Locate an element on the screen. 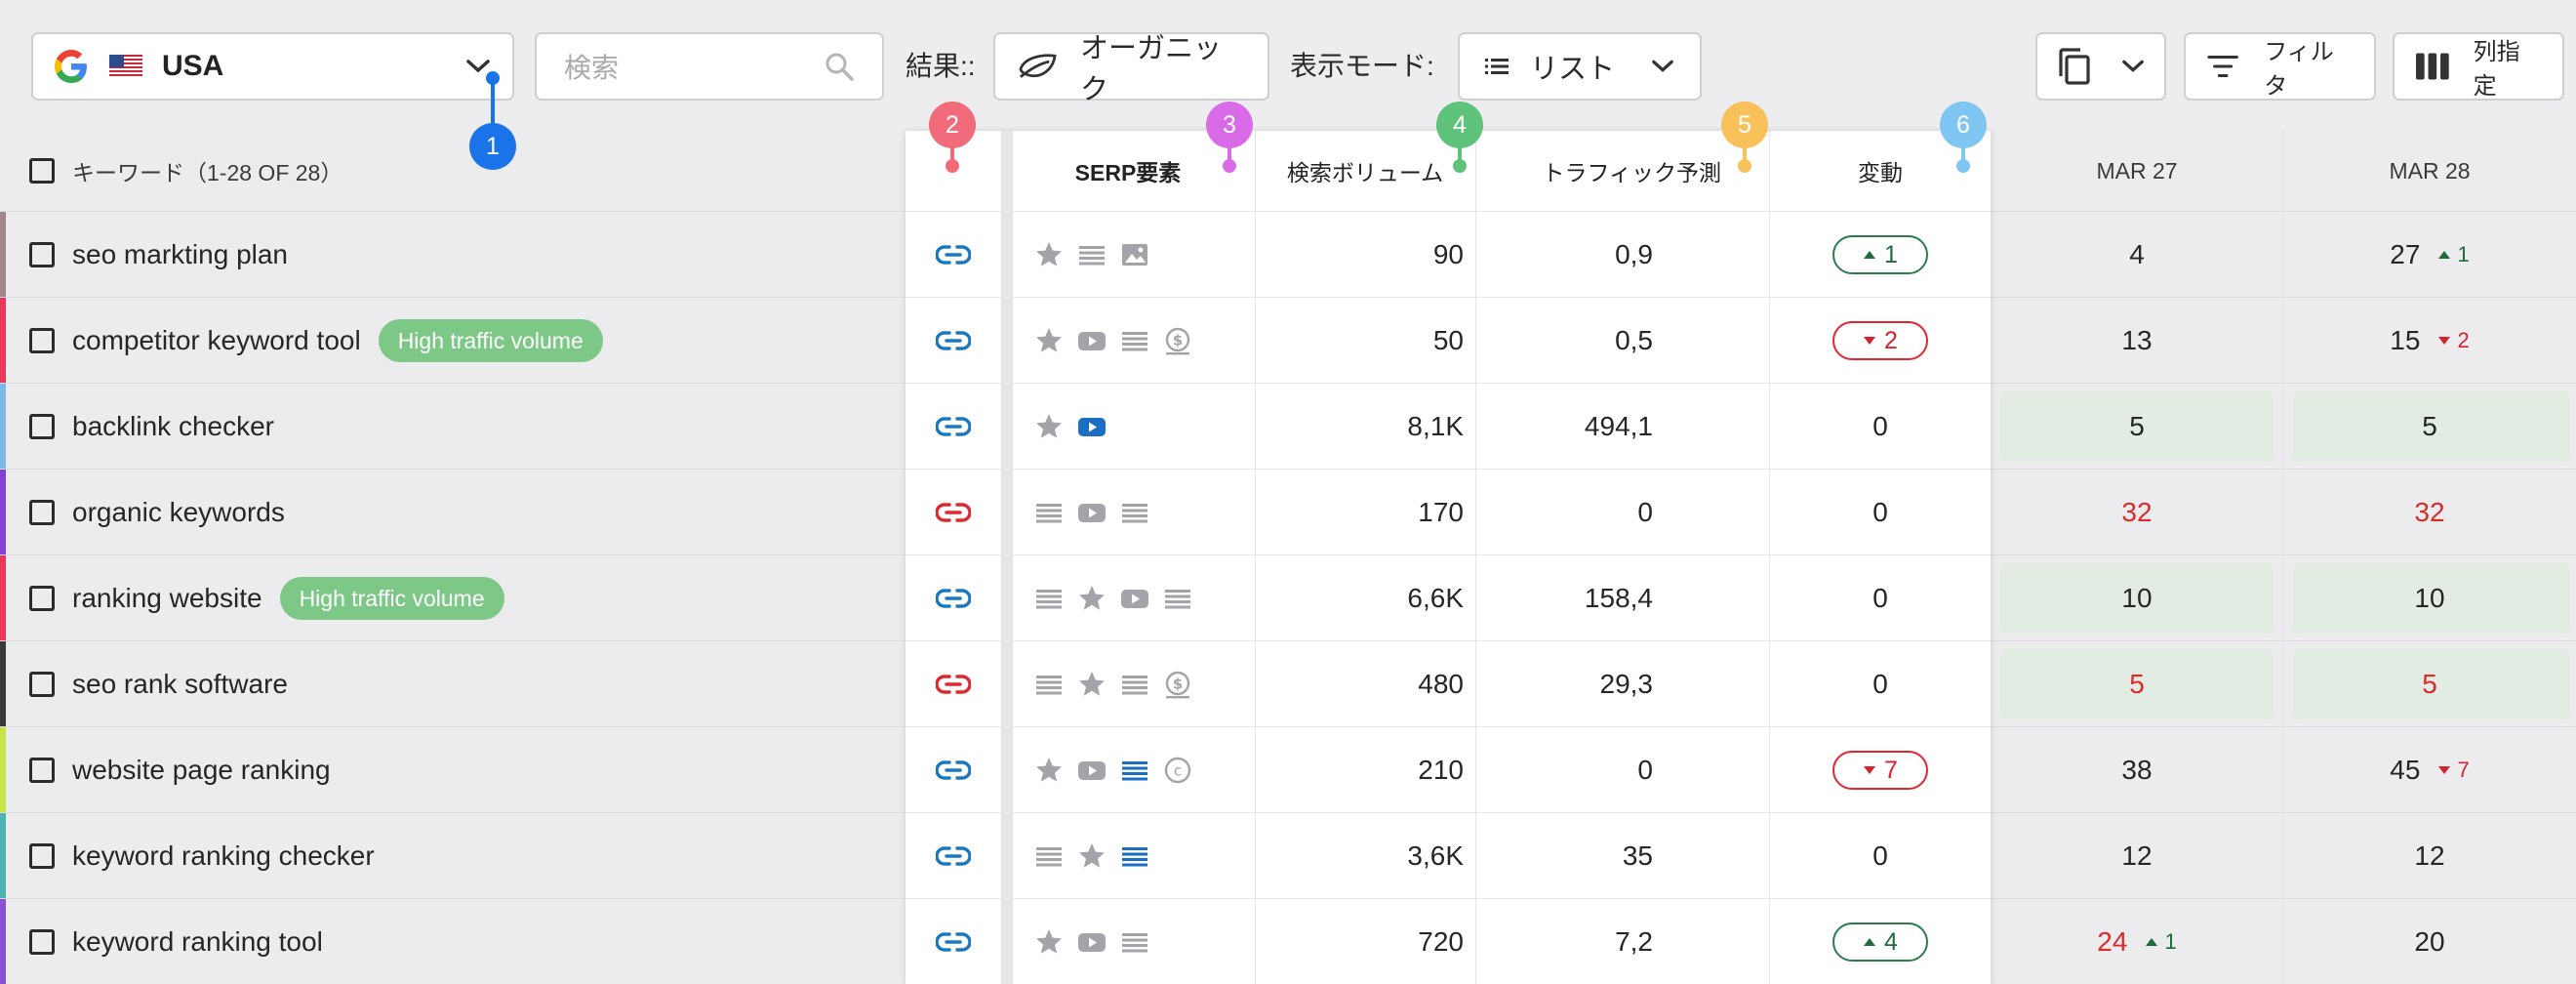 The image size is (2576, 984). keyword-cell: seo markting plan is located at coordinates (158, 255).